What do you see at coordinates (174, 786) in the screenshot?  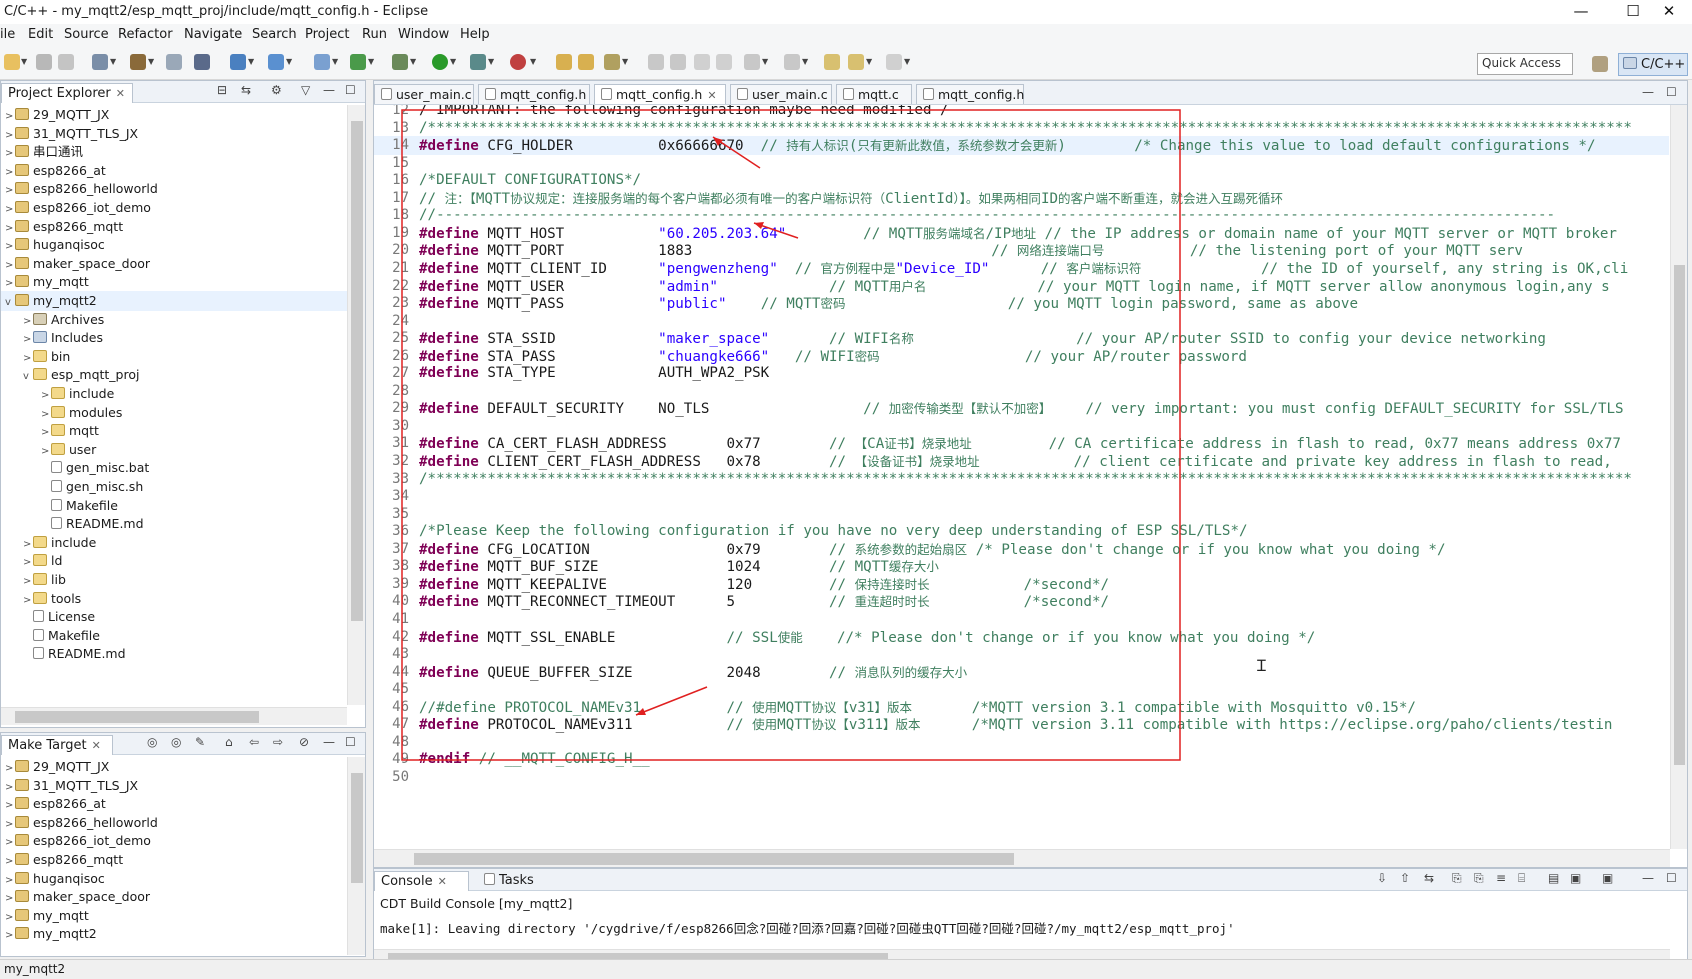 I see `target-item: >31_MQTT_TLS_JX` at bounding box center [174, 786].